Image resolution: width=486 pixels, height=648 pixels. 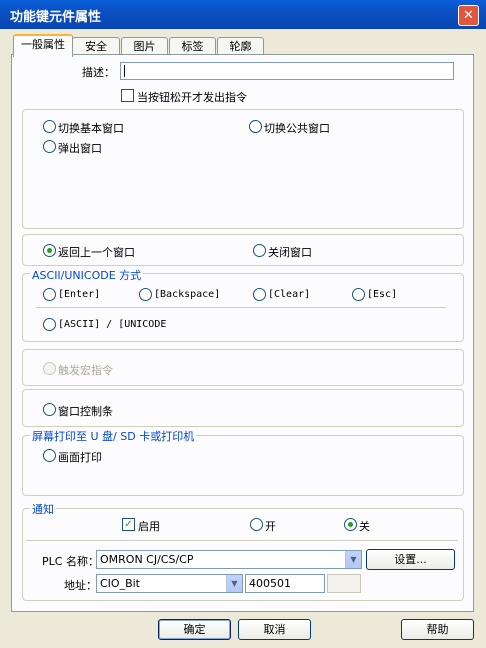 I want to click on ok-button: 确定, so click(x=194, y=629).